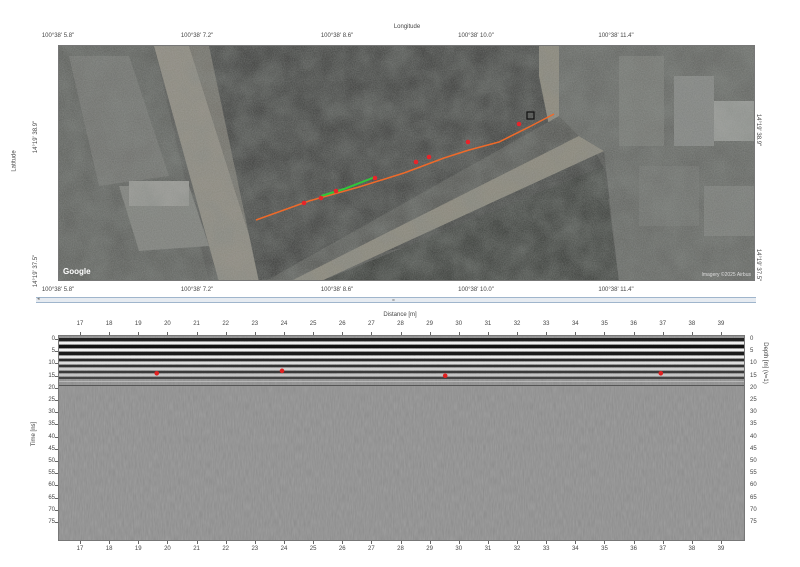 The width and height of the screenshot is (800, 567). I want to click on distance-tick-label-bottom: 18, so click(109, 549).